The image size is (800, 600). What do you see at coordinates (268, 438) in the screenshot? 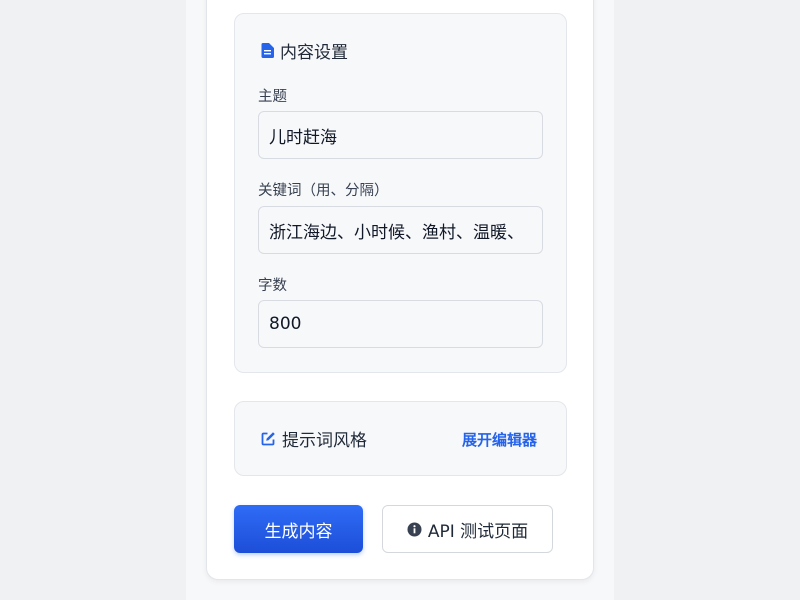
I see `edit-icon` at bounding box center [268, 438].